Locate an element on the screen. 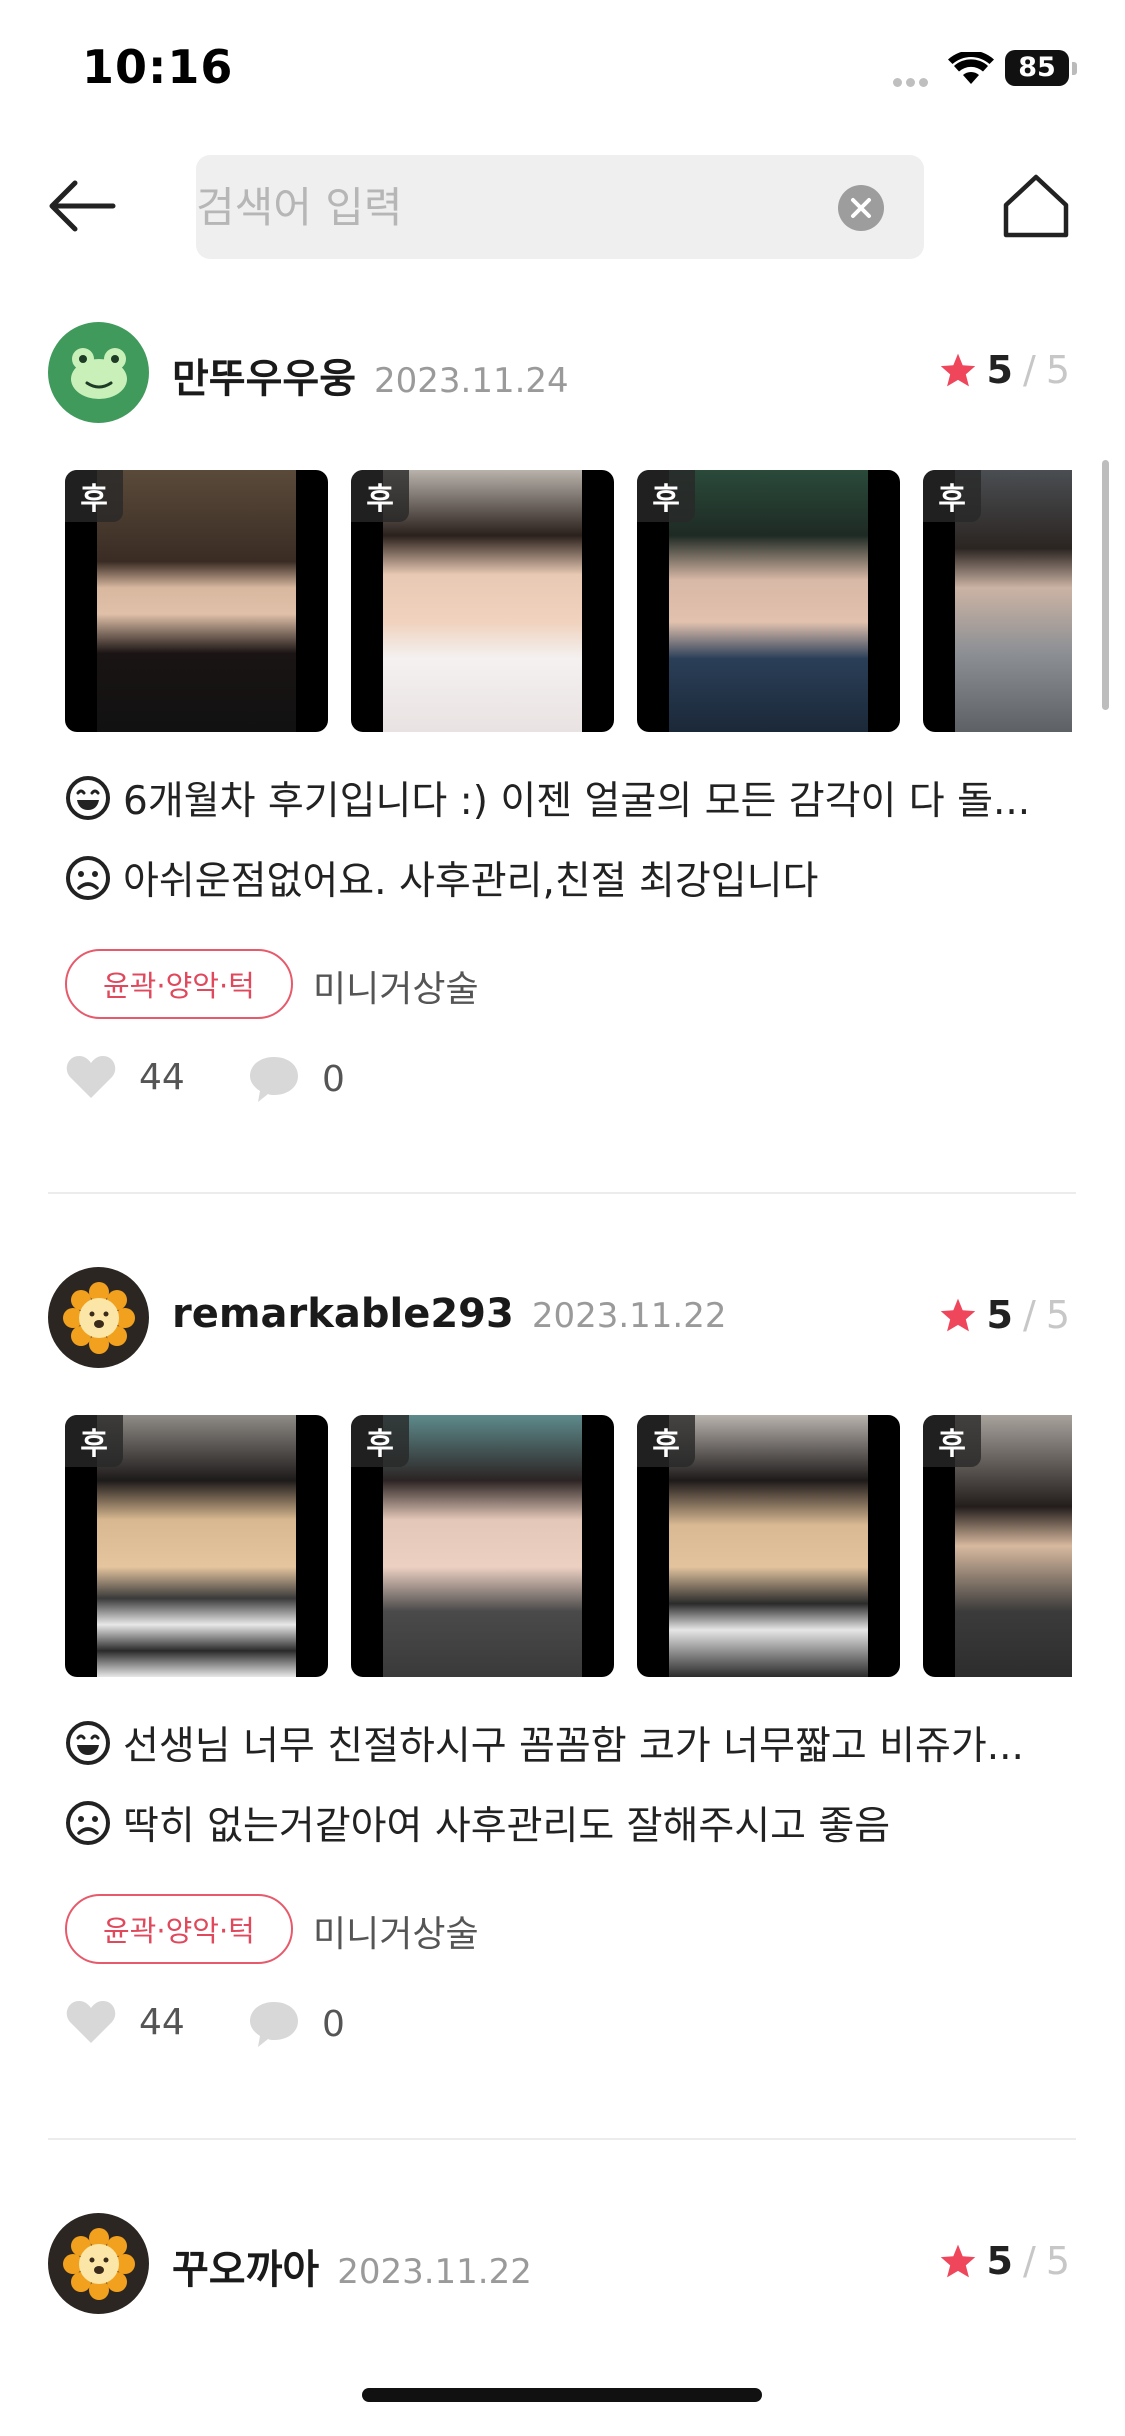 This screenshot has width=1125, height=2436. top-navigation is located at coordinates (562, 205).